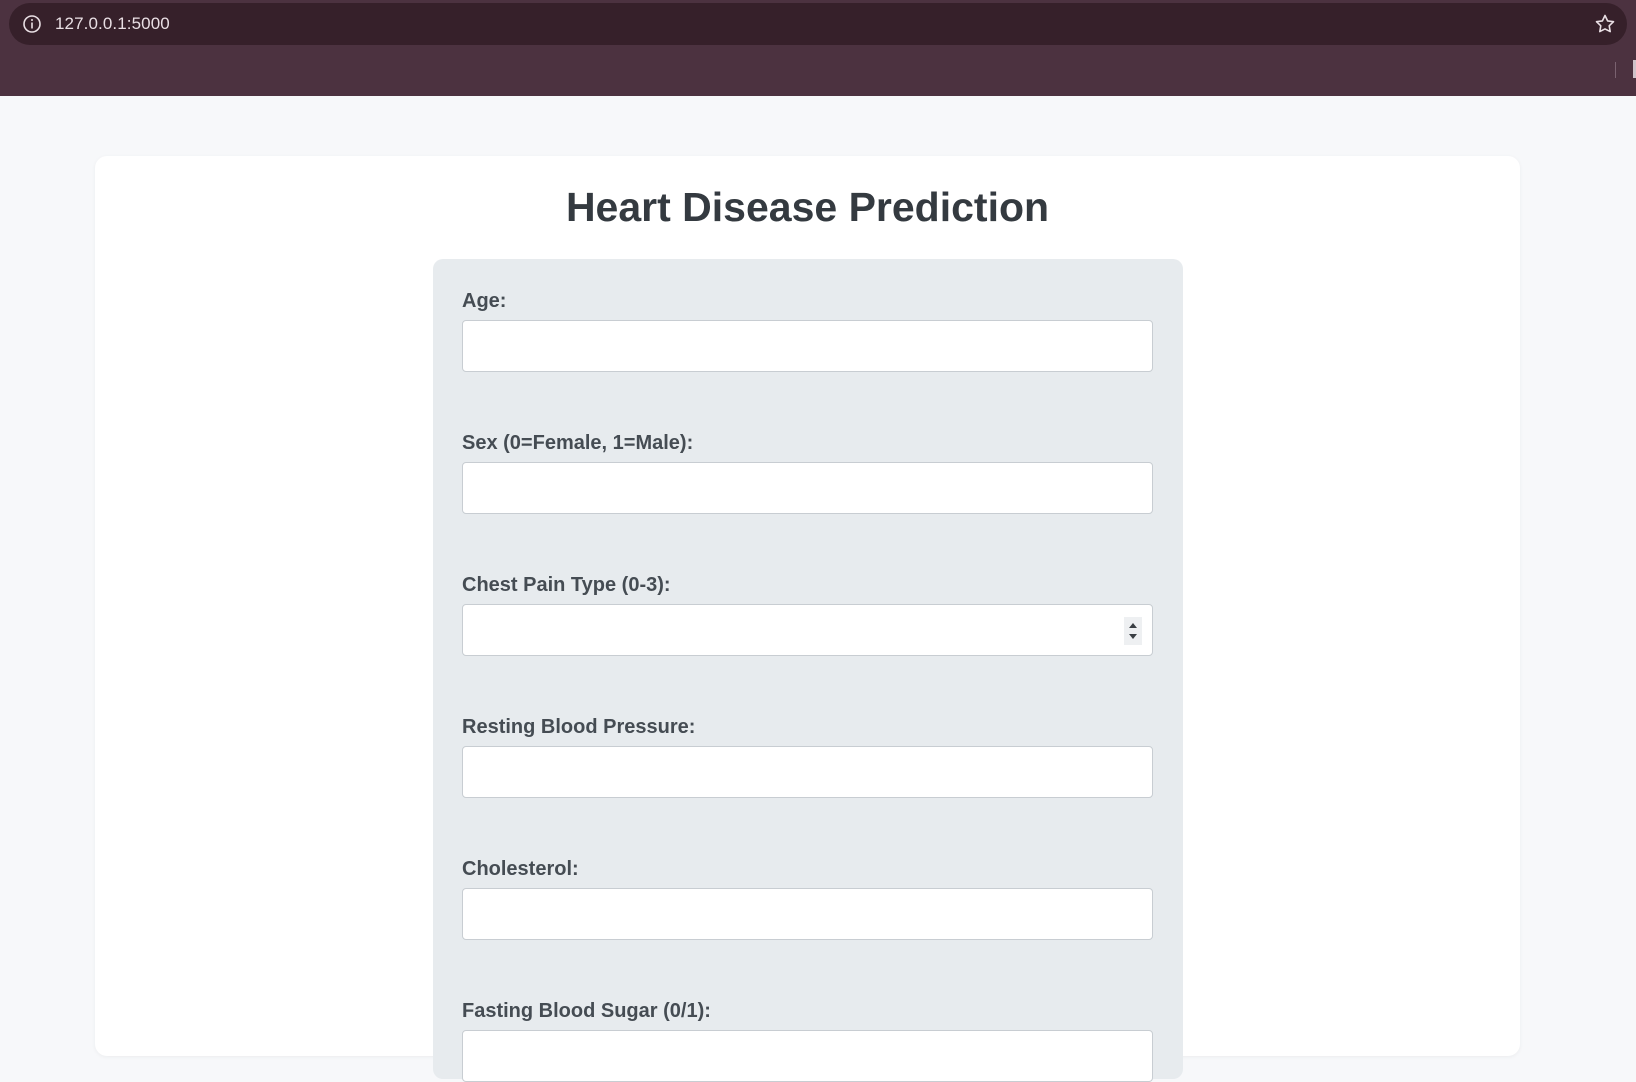 The image size is (1636, 1082). What do you see at coordinates (579, 727) in the screenshot?
I see `field-label: Resting Blood Pressure:` at bounding box center [579, 727].